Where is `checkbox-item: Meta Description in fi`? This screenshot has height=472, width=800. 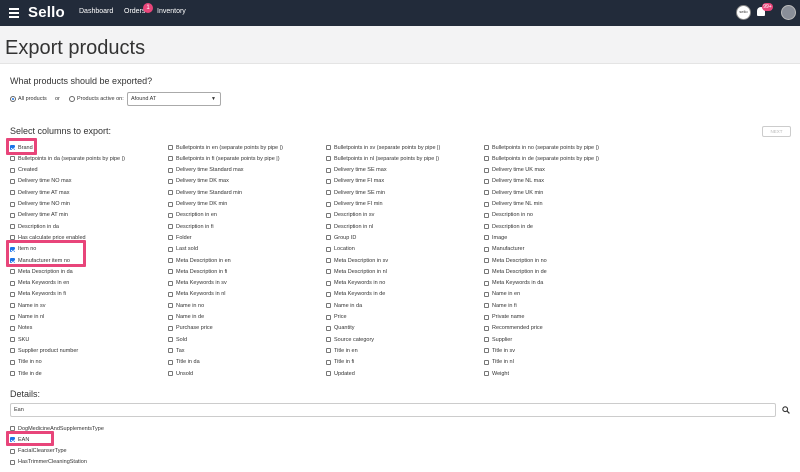 checkbox-item: Meta Description in fi is located at coordinates (197, 271).